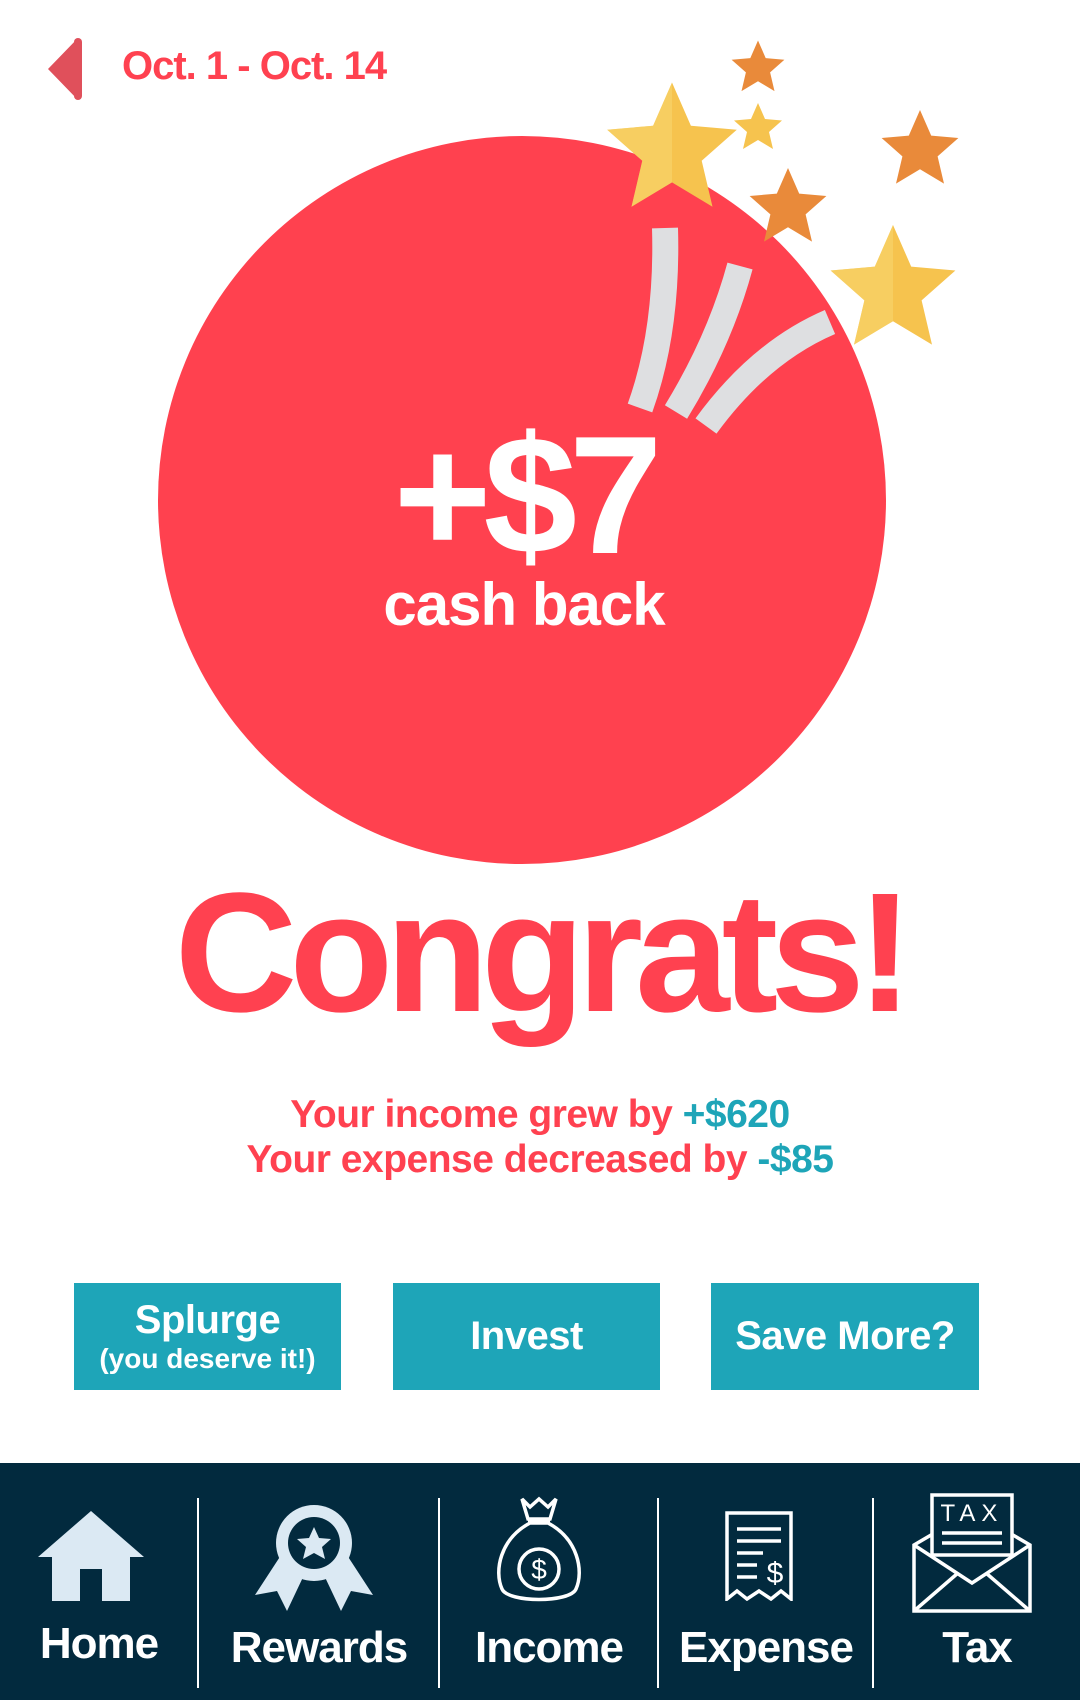 The image size is (1080, 1700). What do you see at coordinates (977, 1647) in the screenshot?
I see `nav-label-tax: Tax` at bounding box center [977, 1647].